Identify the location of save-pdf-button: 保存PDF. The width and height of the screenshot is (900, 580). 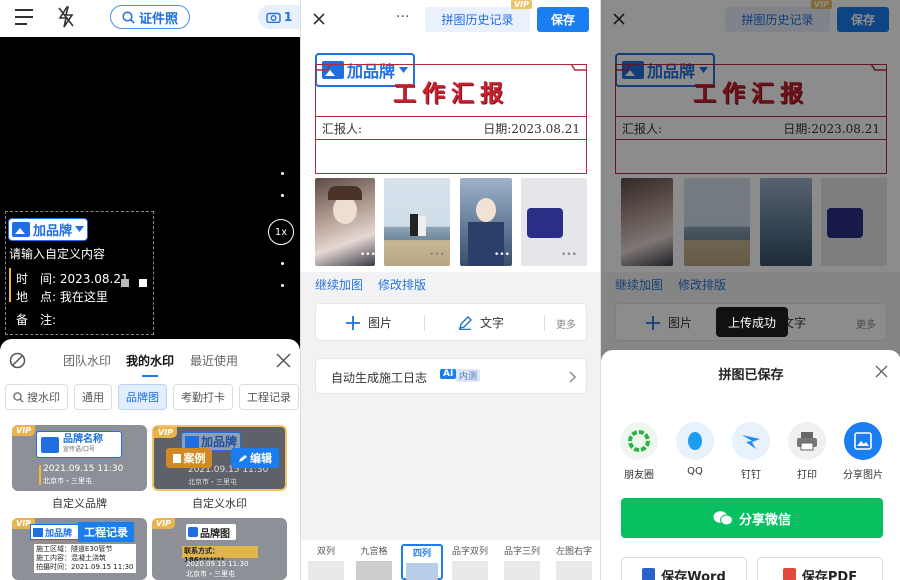
(820, 568).